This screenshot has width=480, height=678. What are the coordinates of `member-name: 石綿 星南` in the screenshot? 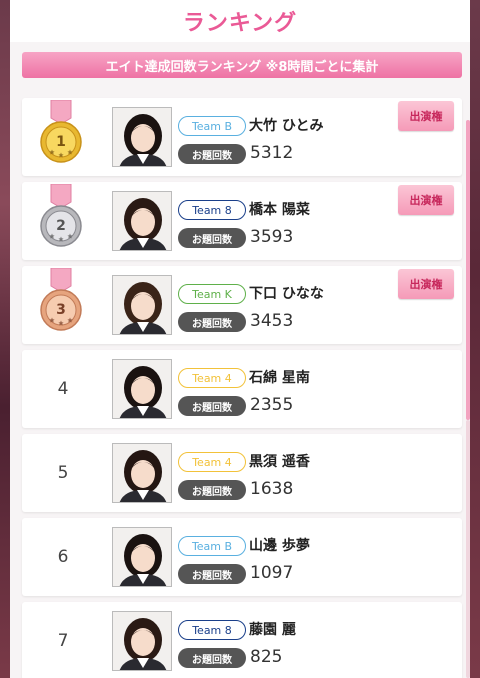 It's located at (279, 378).